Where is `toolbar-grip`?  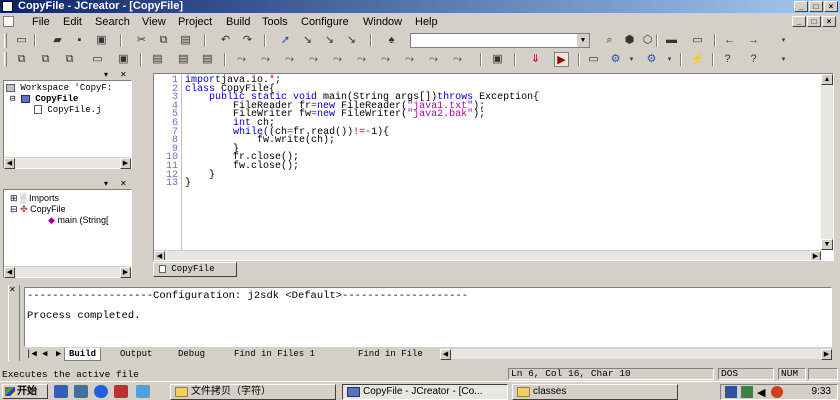
toolbar-grip is located at coordinates (5, 40).